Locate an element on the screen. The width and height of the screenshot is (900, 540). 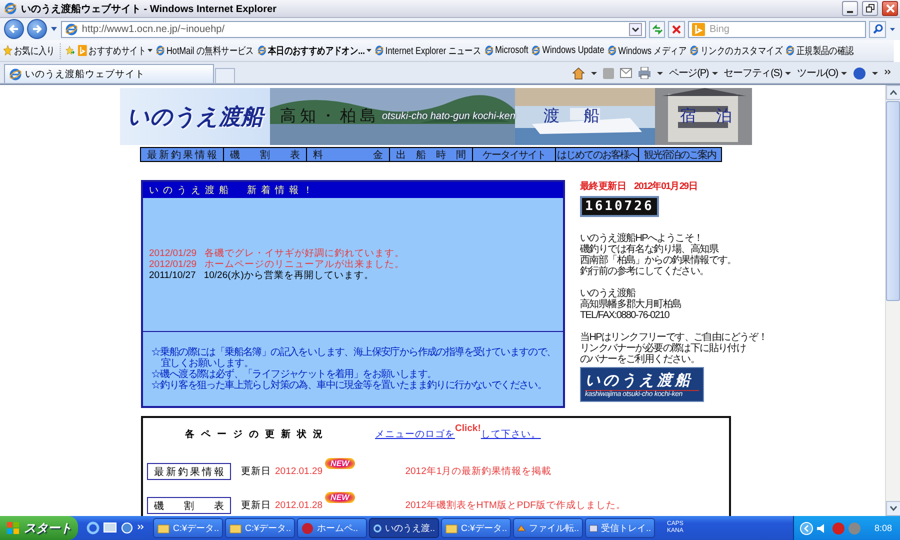
back-button is located at coordinates (14, 29).